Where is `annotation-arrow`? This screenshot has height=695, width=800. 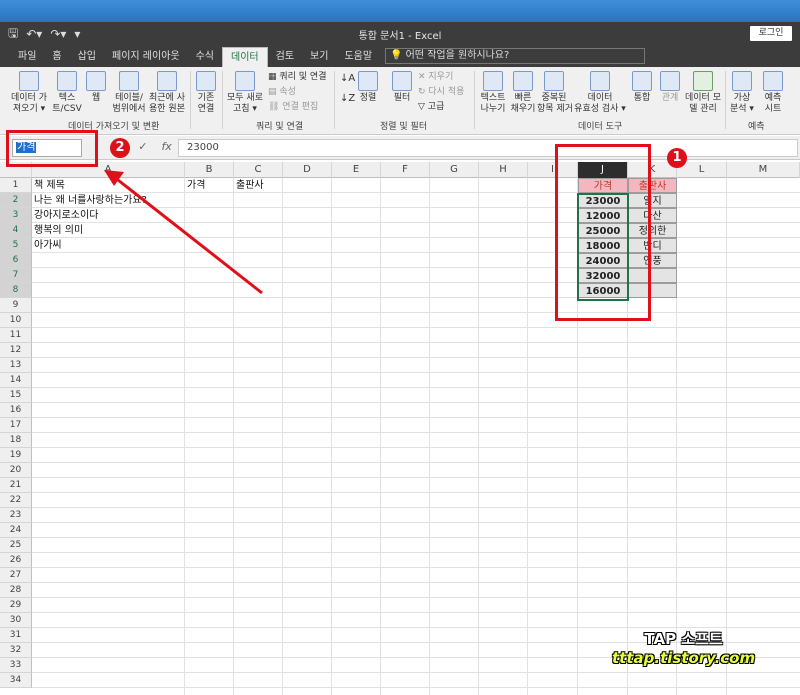 annotation-arrow is located at coordinates (183, 232).